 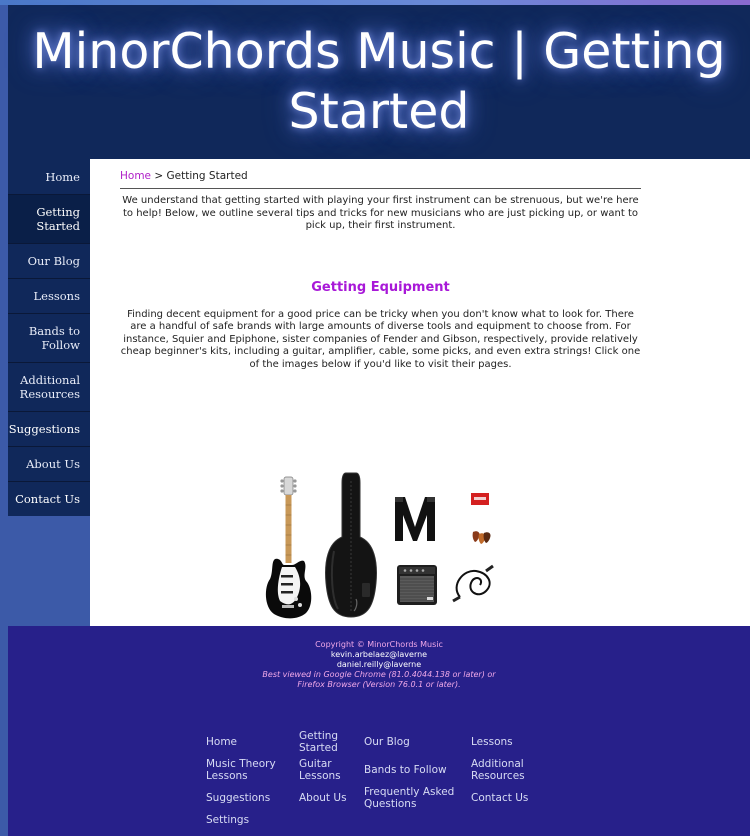 What do you see at coordinates (49, 218) in the screenshot?
I see `sidebar-item-getting-started: Getting Started` at bounding box center [49, 218].